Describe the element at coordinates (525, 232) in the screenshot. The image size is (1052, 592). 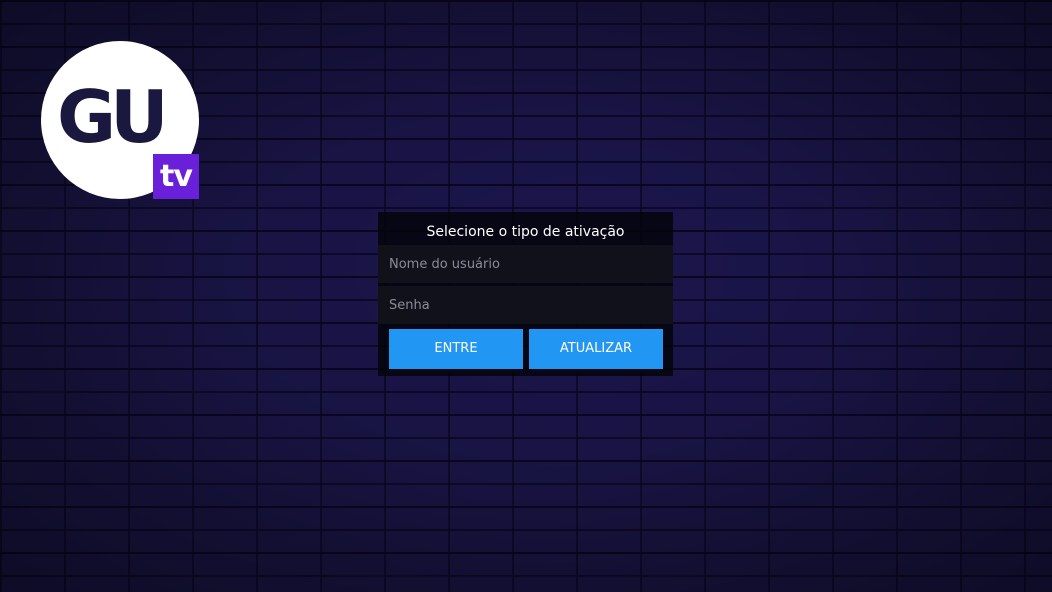
I see `activation-title: Selecione o tipo de ativação` at that location.